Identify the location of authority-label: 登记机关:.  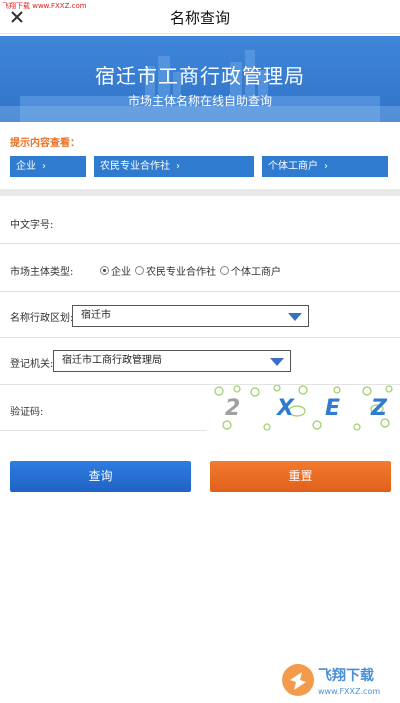
(32, 364).